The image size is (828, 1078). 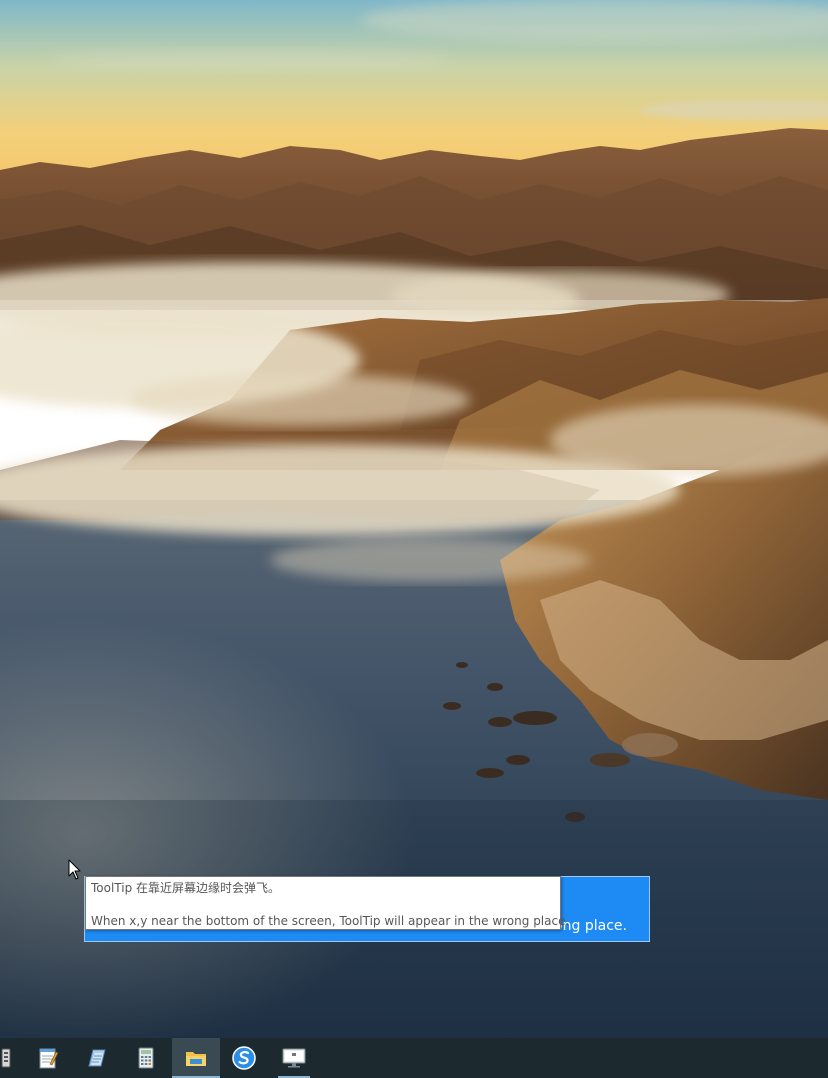 I want to click on taskbar-file-explorer, so click(x=196, y=1058).